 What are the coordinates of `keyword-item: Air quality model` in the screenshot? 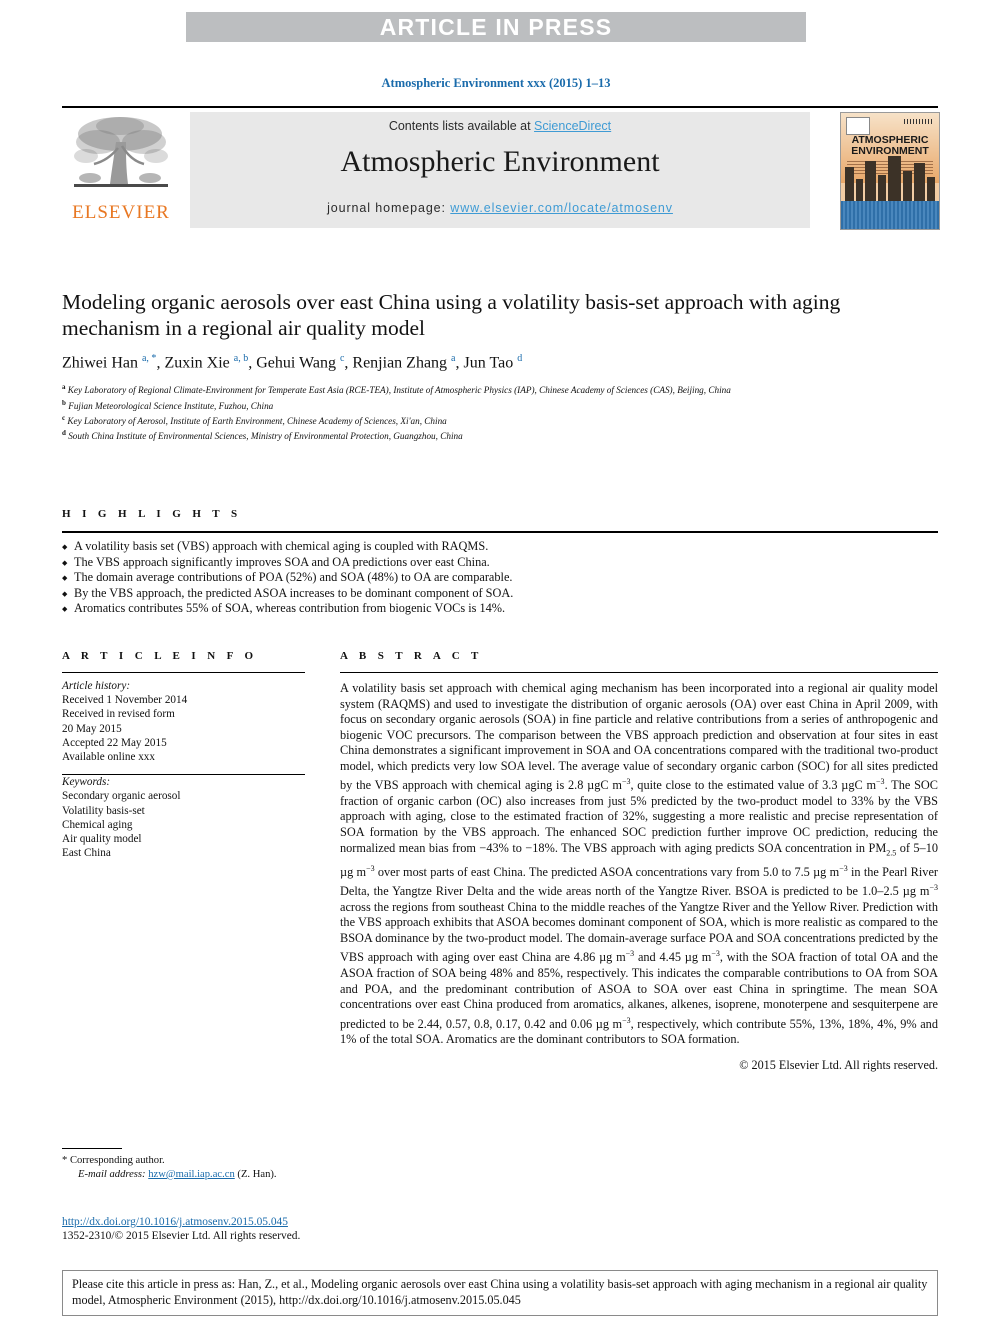 It's located at (102, 839).